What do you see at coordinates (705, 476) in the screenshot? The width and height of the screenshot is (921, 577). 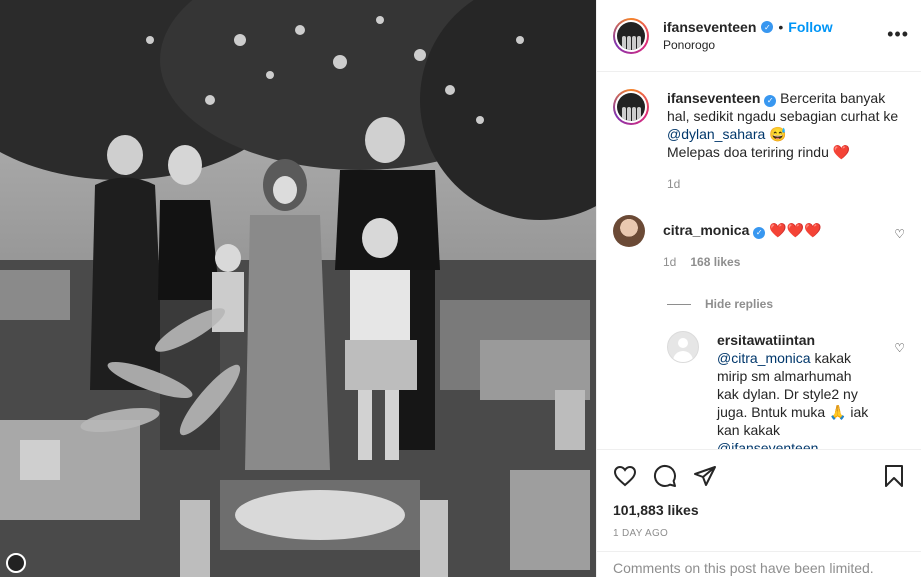 I see `share-icon` at bounding box center [705, 476].